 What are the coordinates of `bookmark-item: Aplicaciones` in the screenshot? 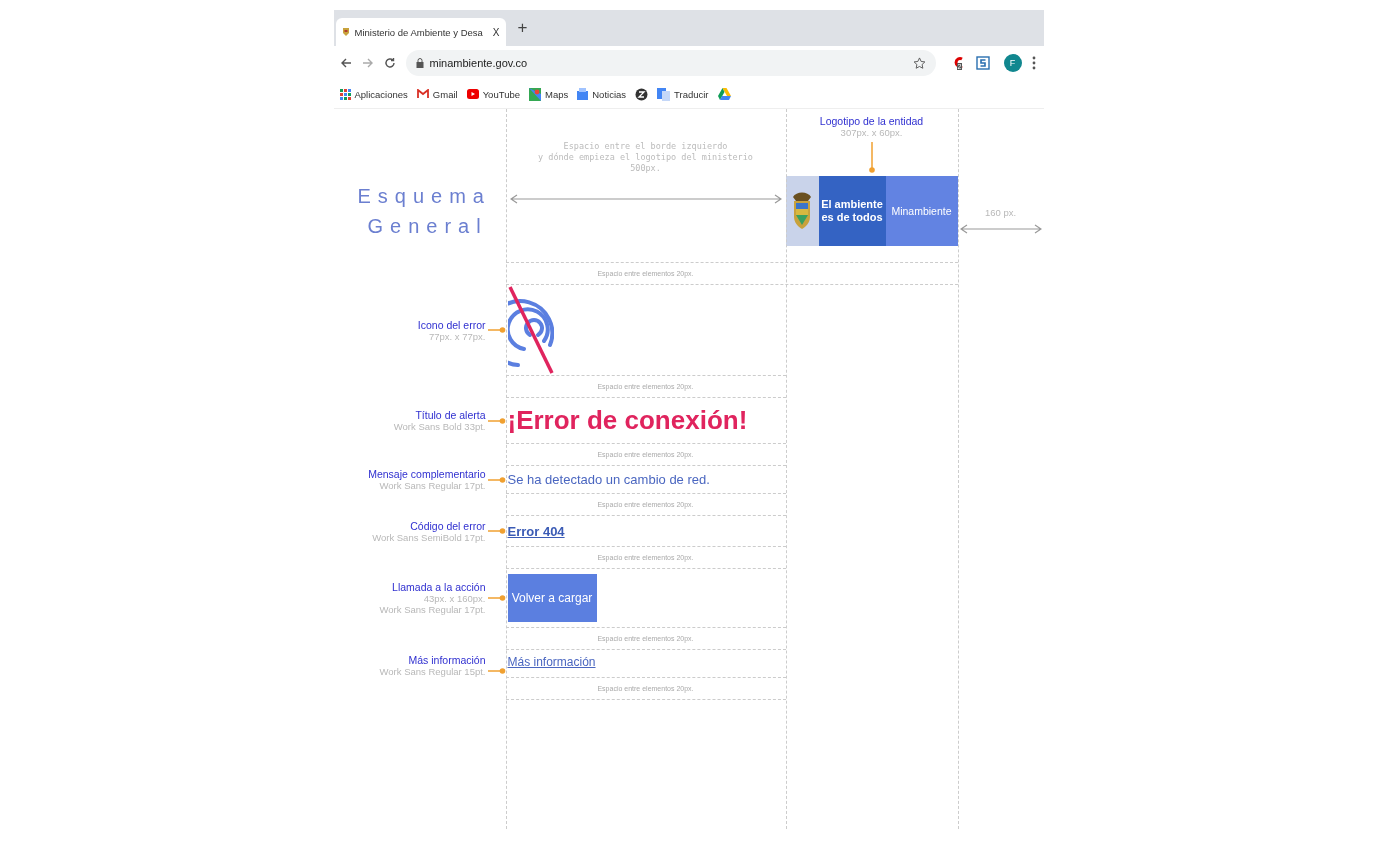 It's located at (373, 94).